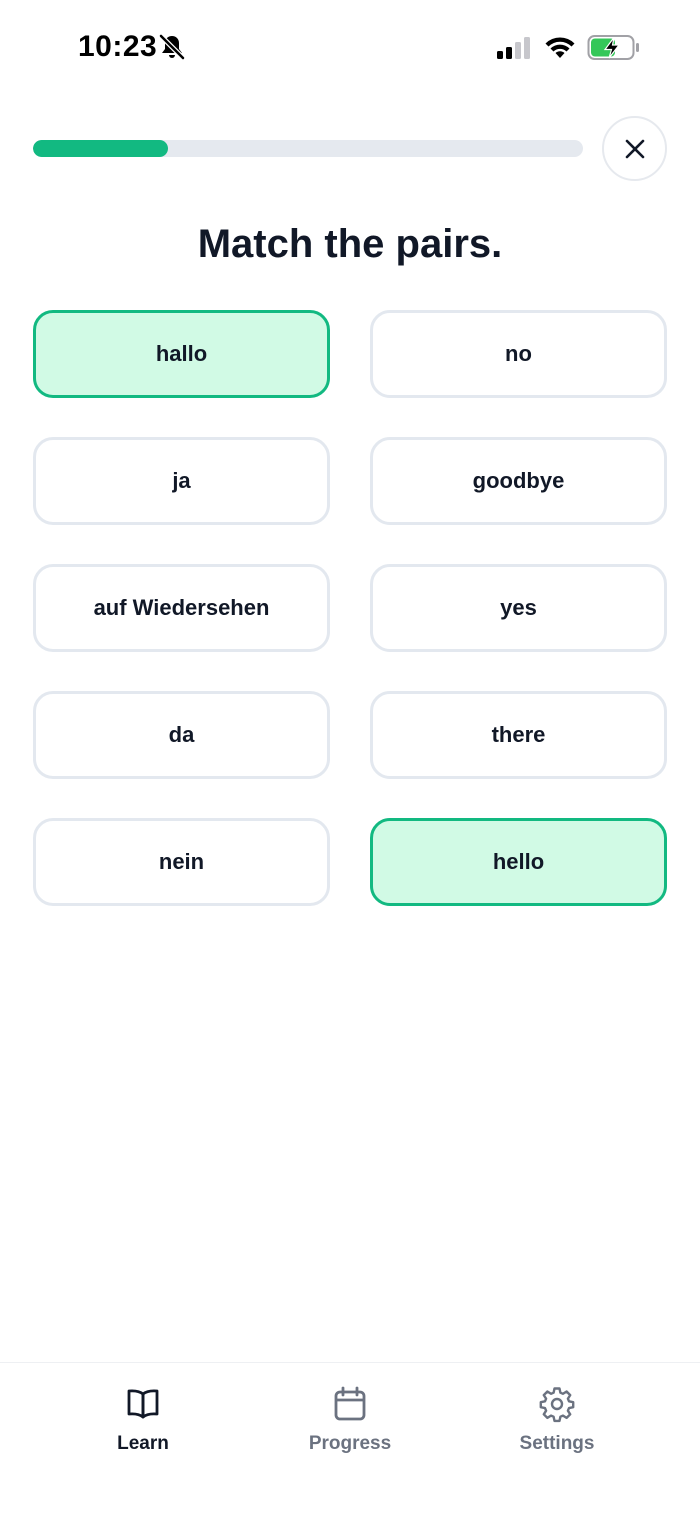  I want to click on pair-tile-there: there, so click(518, 735).